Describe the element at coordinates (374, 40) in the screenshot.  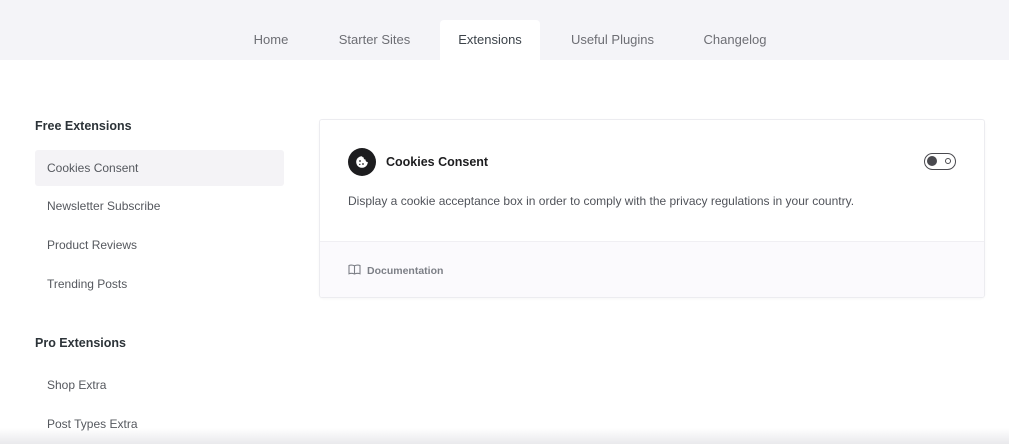
I see `tab-starter-sites: Starter Sites` at that location.